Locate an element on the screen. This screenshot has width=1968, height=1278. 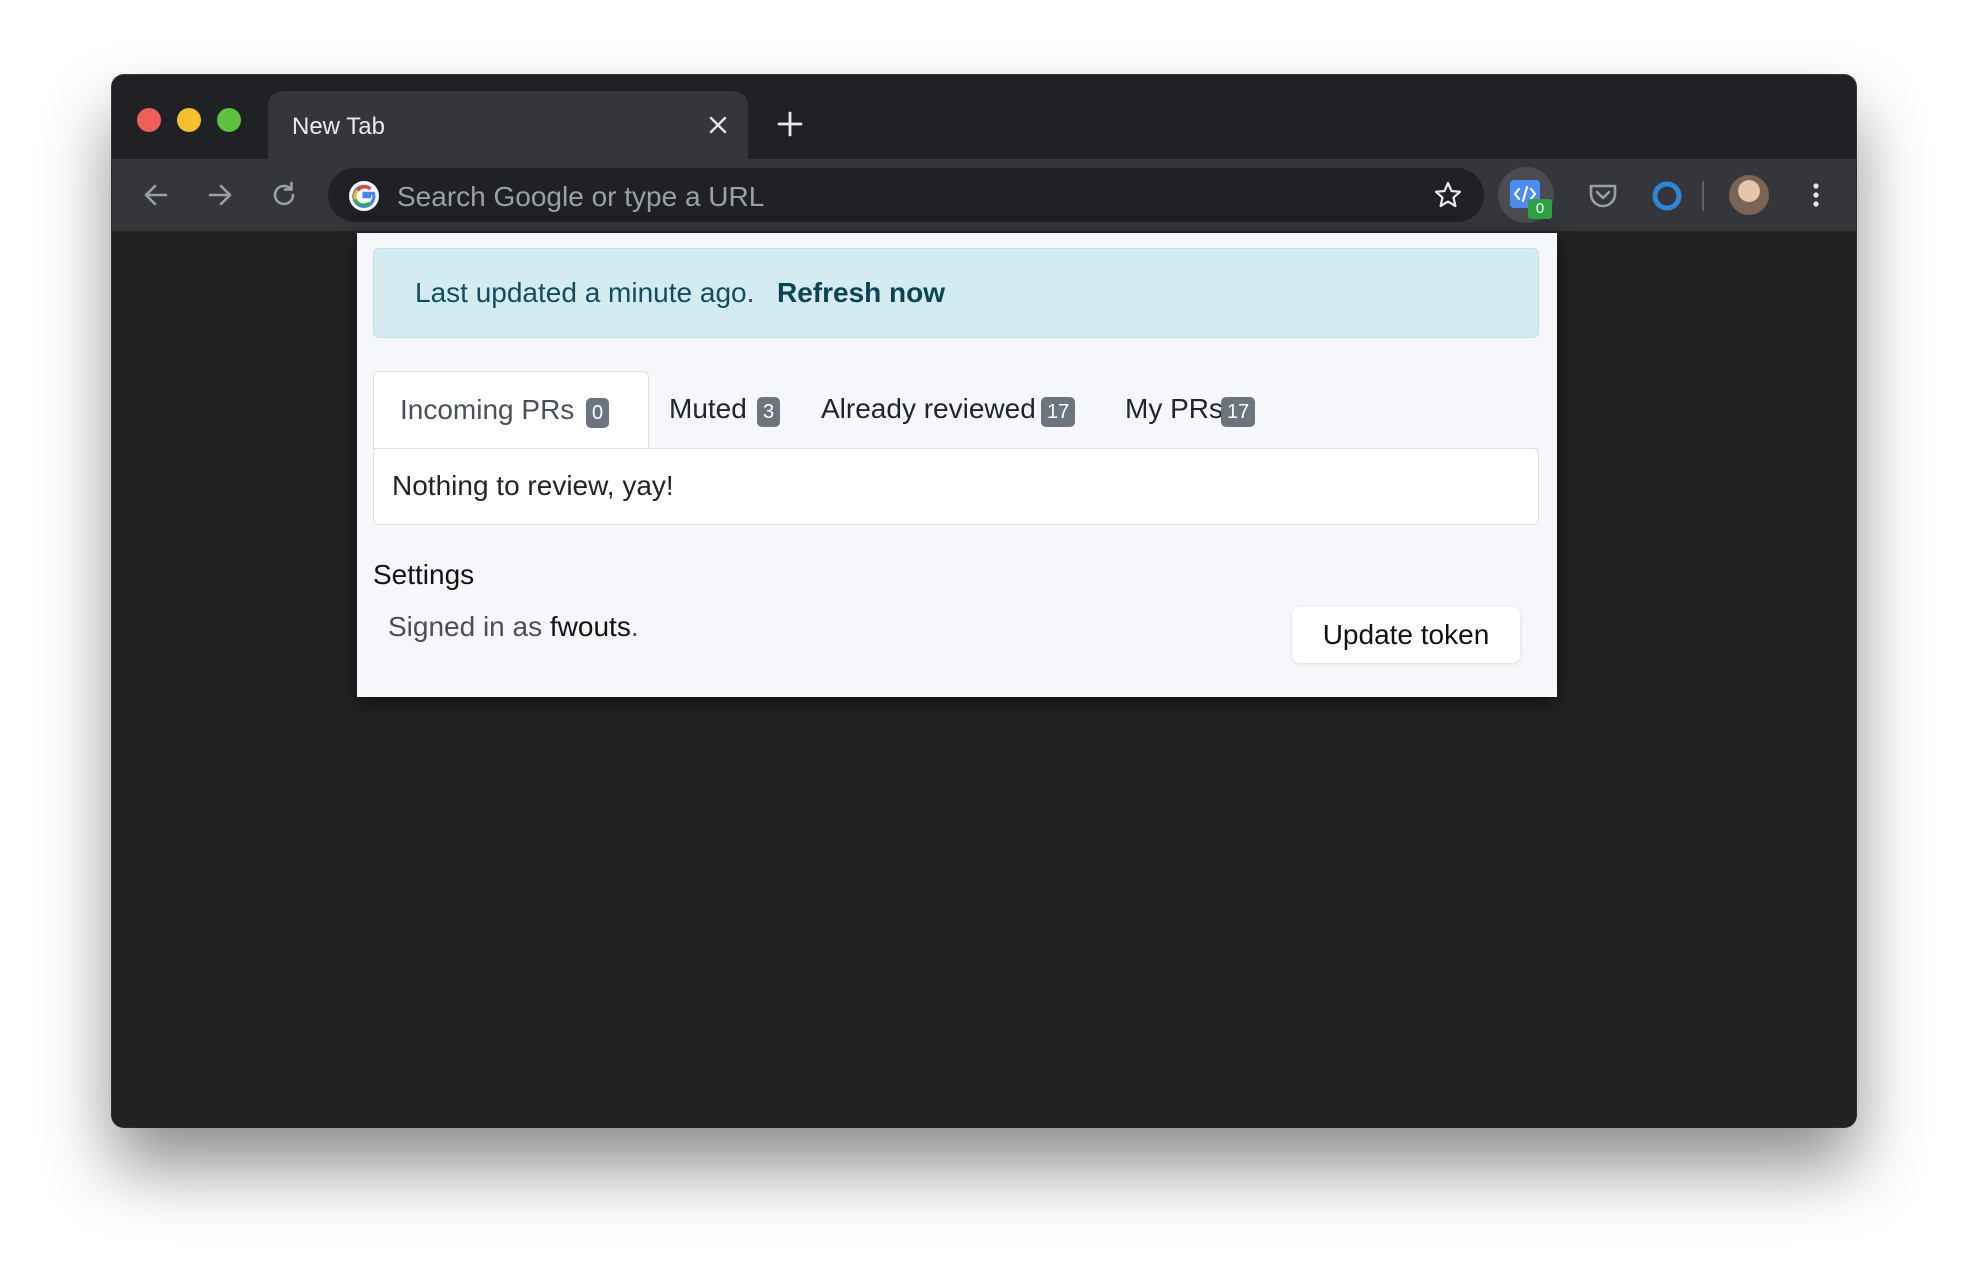
close-window-button is located at coordinates (149, 120).